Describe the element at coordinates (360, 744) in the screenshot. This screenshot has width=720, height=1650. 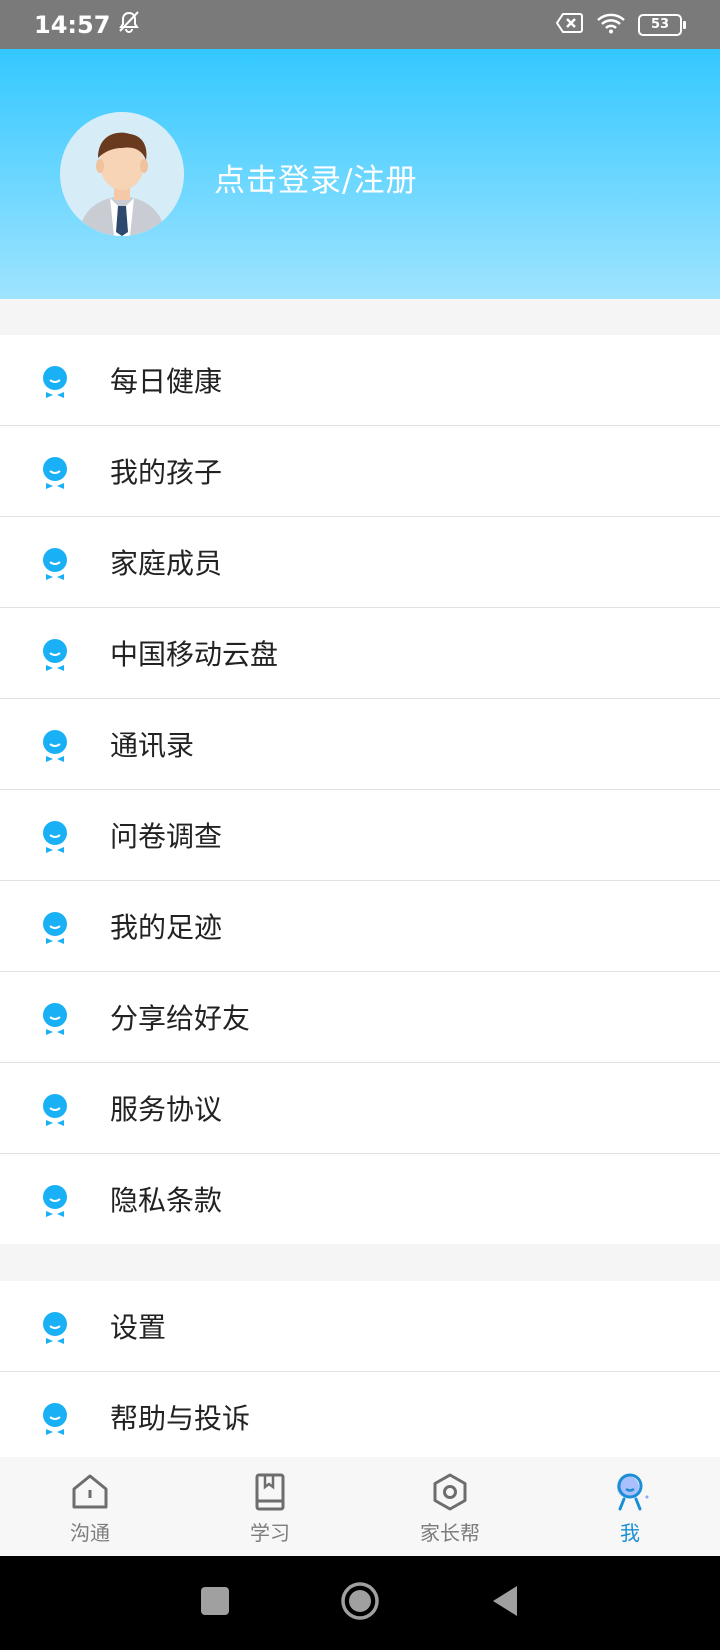
I see `menu-item-contacts: 通讯录` at that location.